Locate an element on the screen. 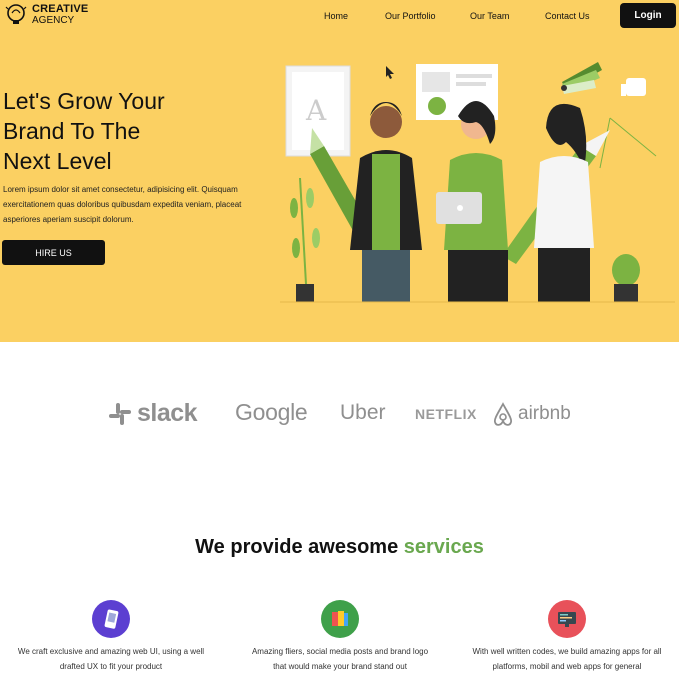 This screenshot has height=699, width=679. services-heading: We provide awesome services is located at coordinates (339, 547).